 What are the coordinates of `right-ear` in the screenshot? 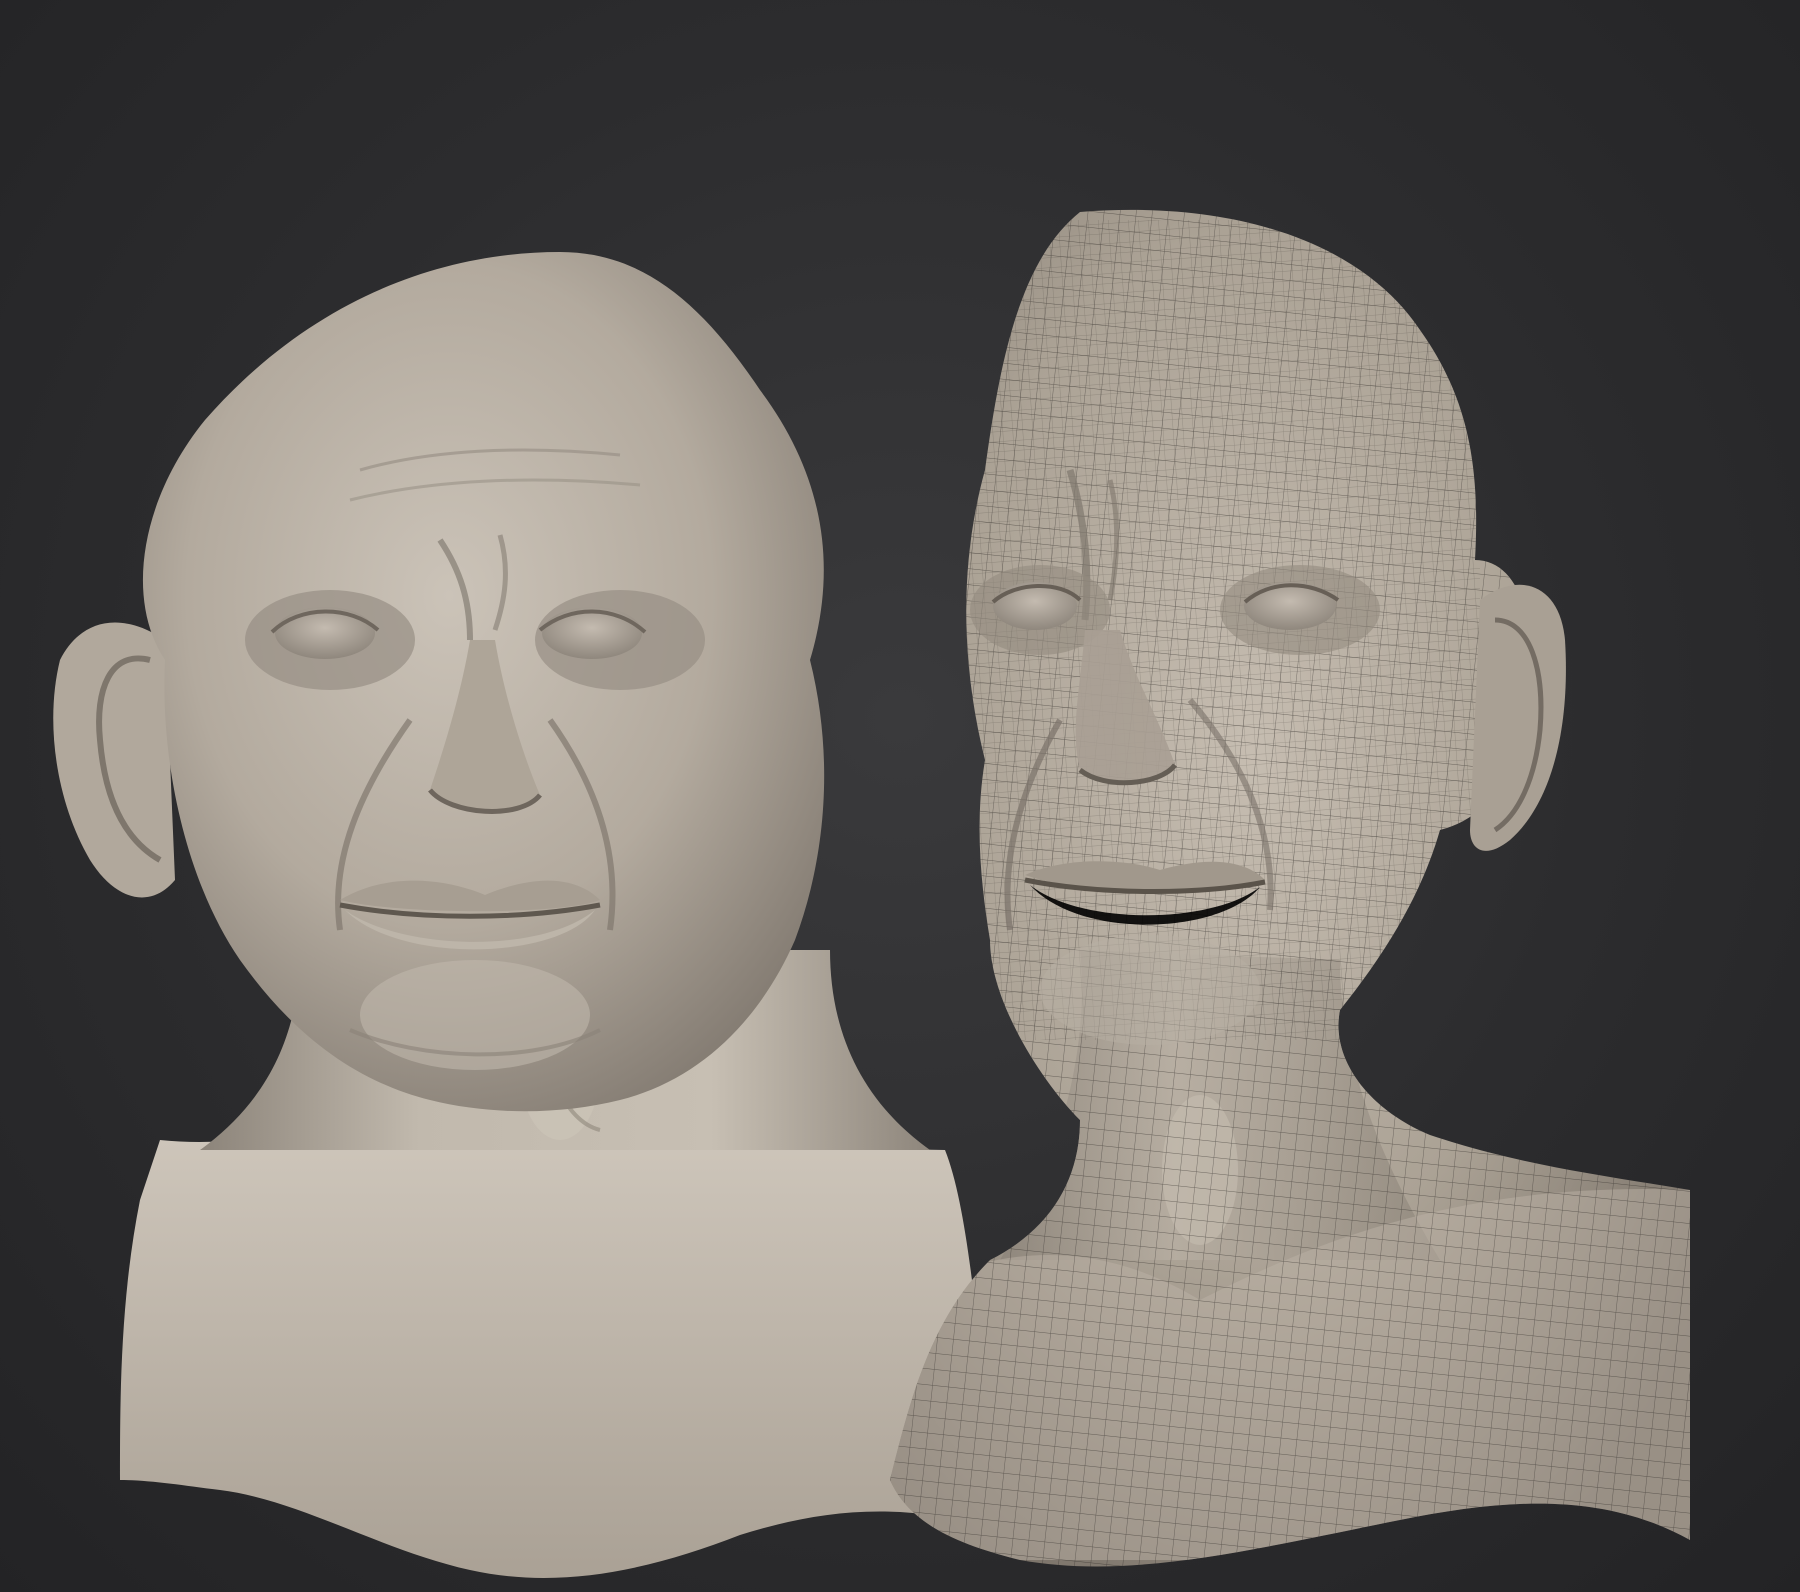 It's located at (1518, 717).